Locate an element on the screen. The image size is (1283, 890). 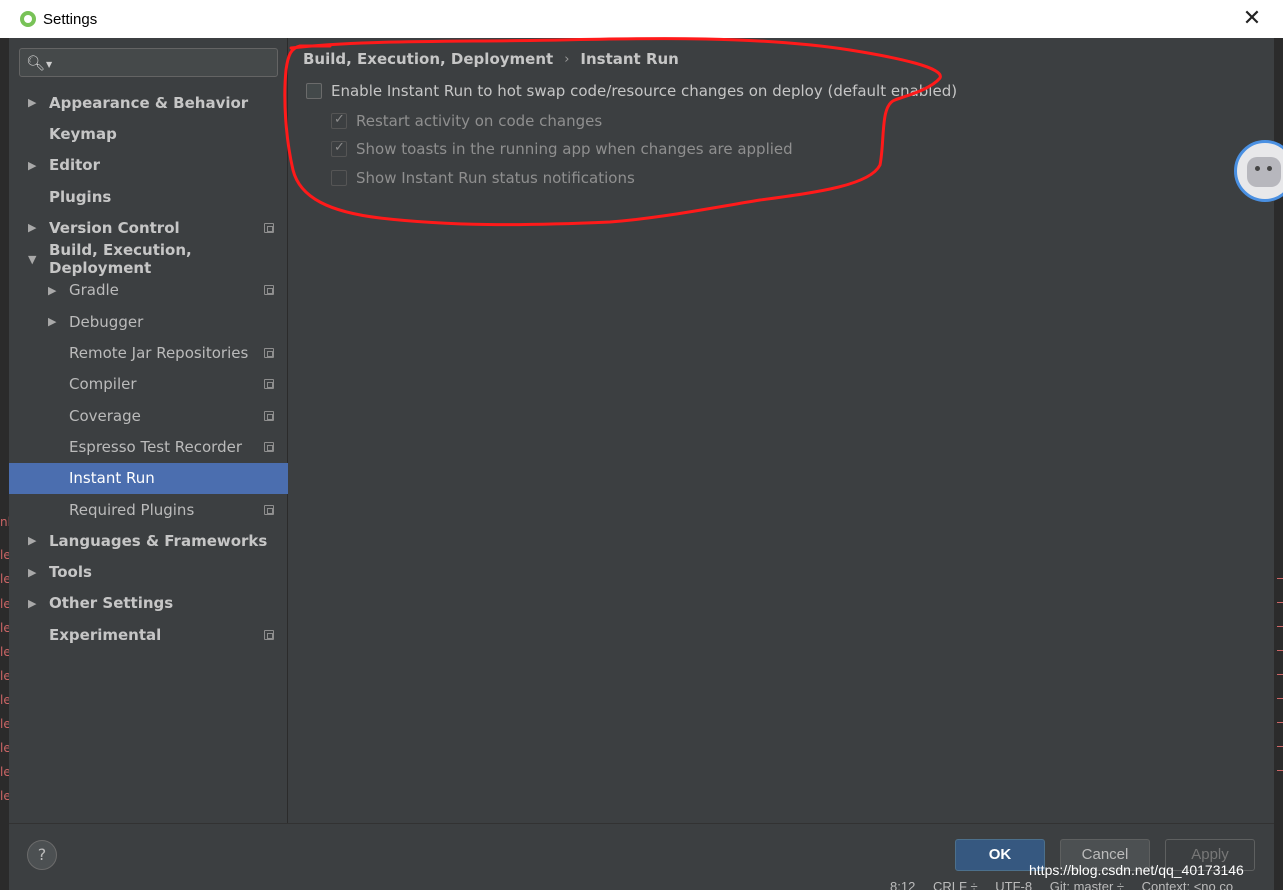
tree-item-label: Tools is located at coordinates (70, 572).